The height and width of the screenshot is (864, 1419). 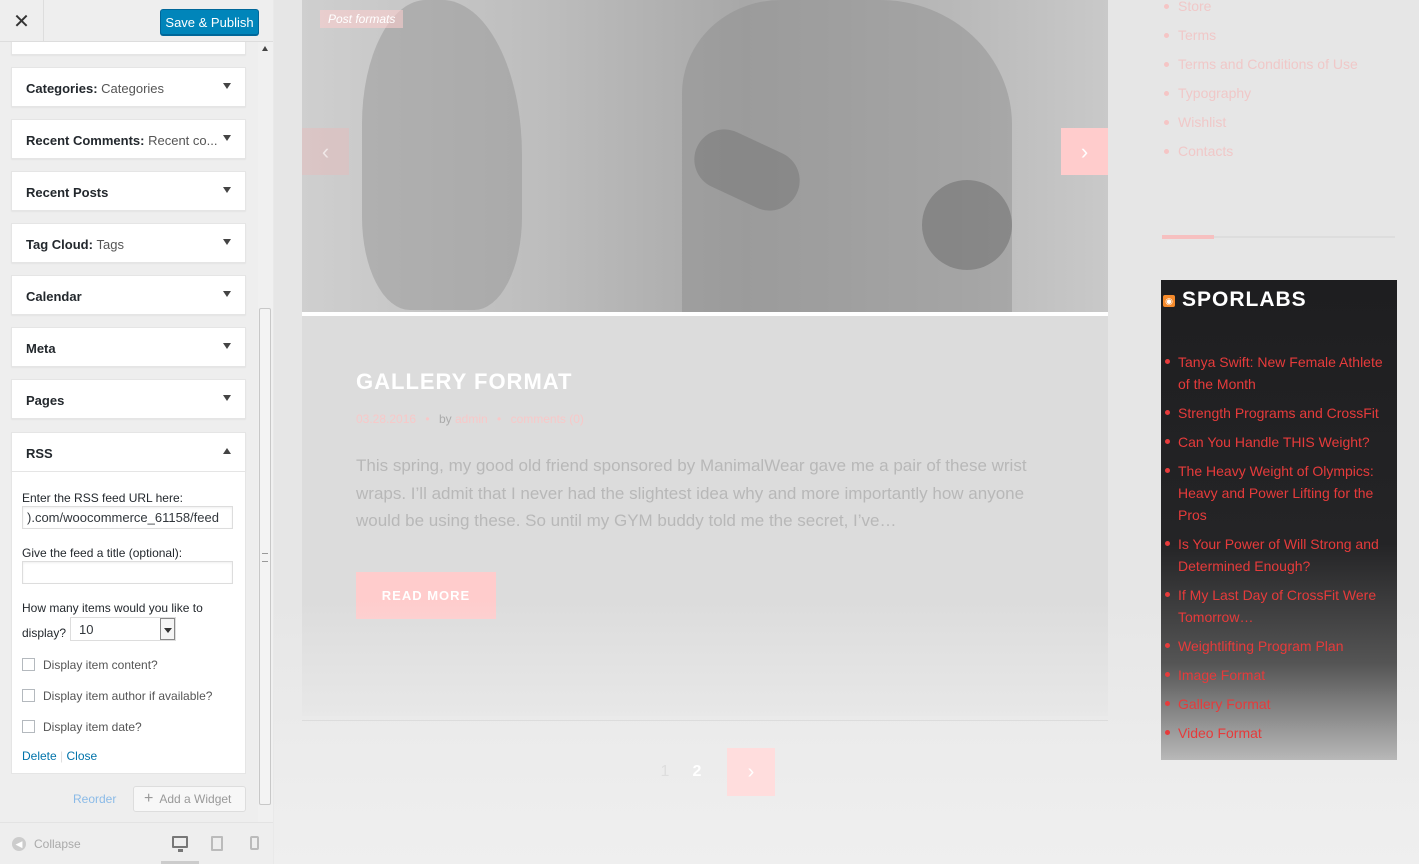 I want to click on widget-title: Recent Comments, so click(x=83, y=140).